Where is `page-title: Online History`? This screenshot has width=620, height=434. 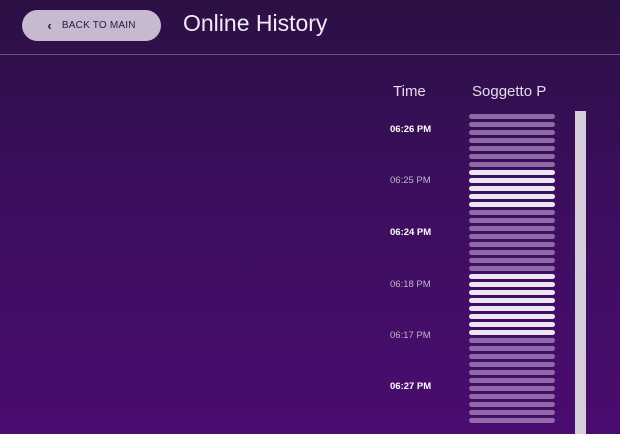 page-title: Online History is located at coordinates (255, 23).